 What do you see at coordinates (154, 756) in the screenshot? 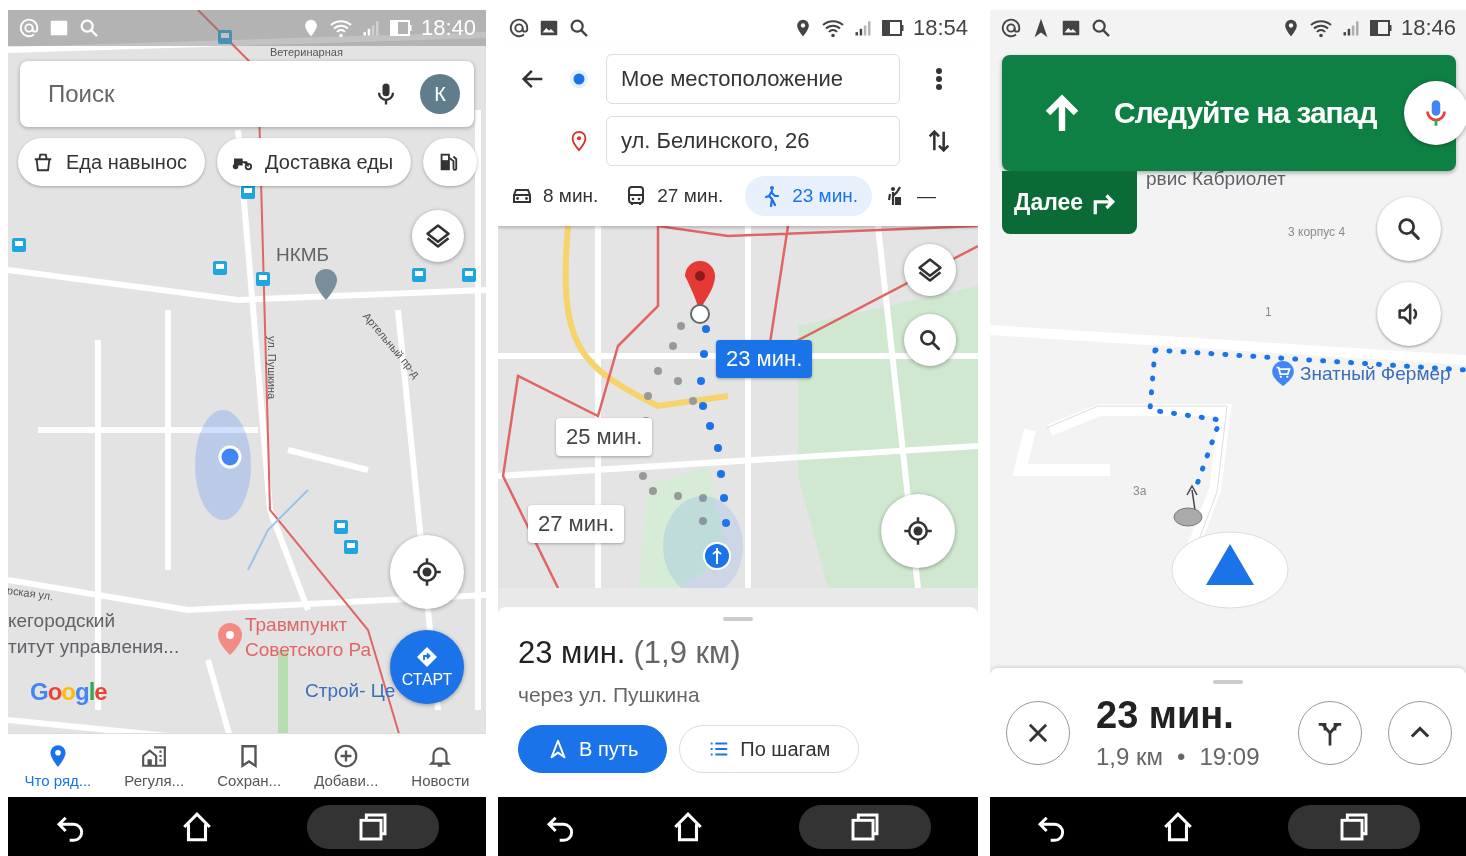
I see `building-icon` at bounding box center [154, 756].